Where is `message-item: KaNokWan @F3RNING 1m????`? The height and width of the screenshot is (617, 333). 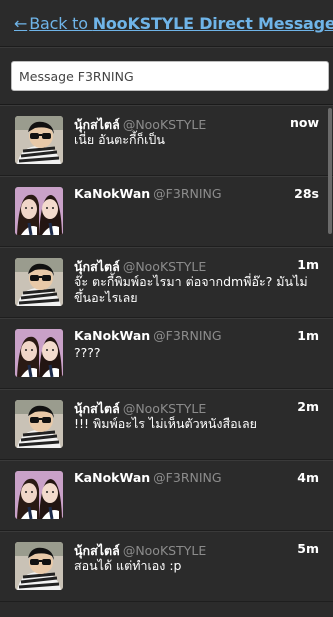 message-item: KaNokWan @F3RNING 1m???? is located at coordinates (166, 353).